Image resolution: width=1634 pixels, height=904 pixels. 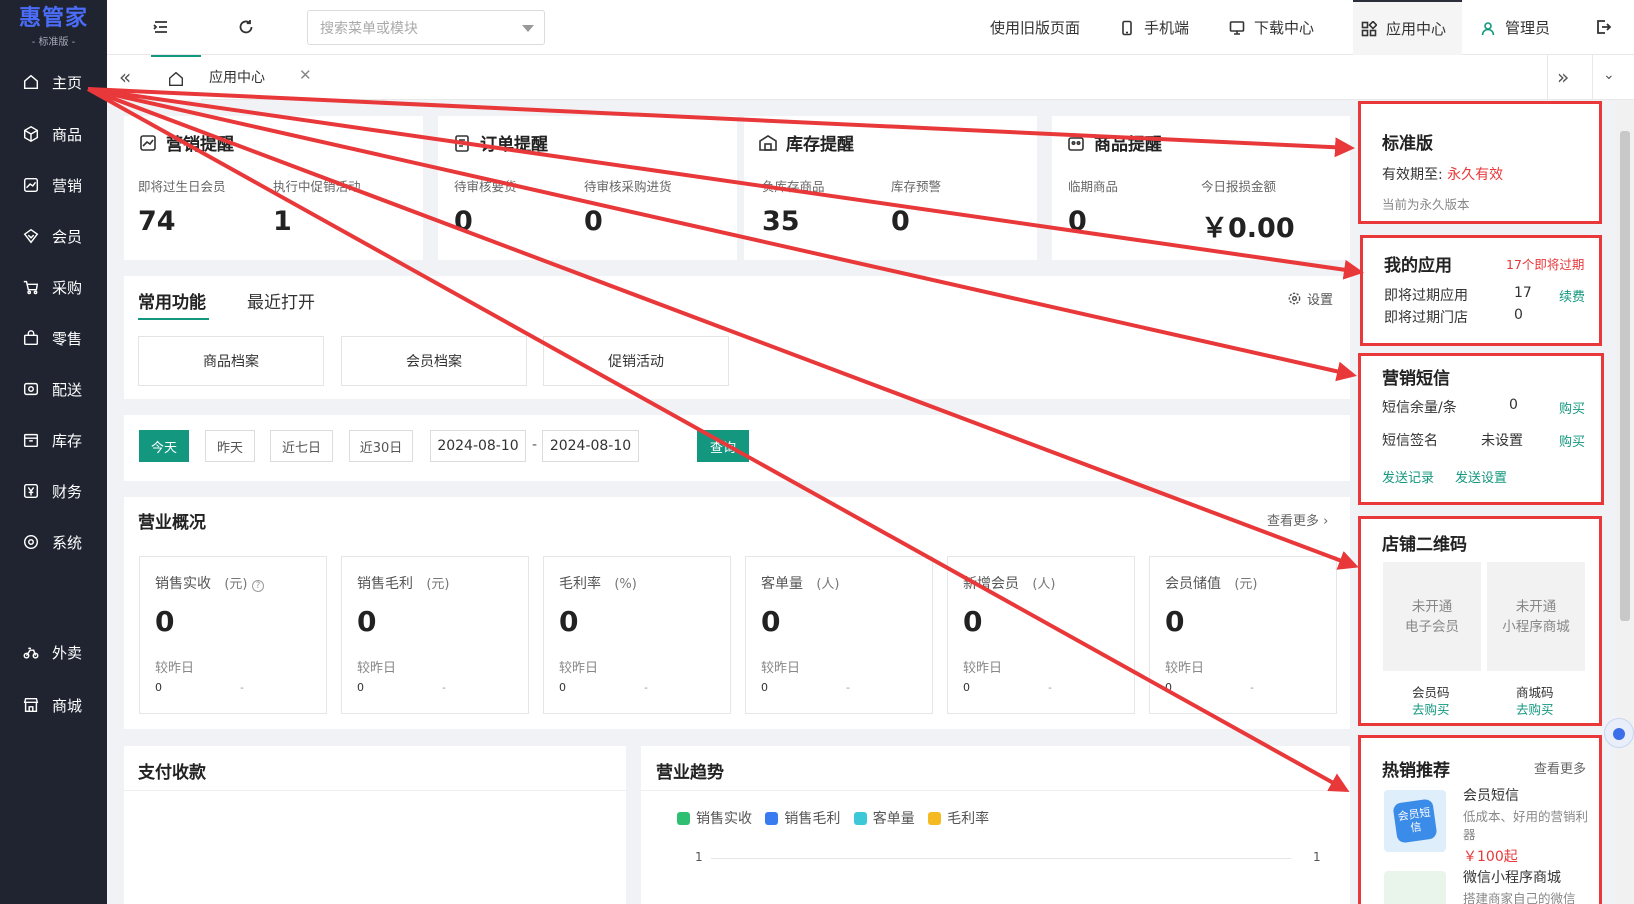 I want to click on tab-bar: « 应用中心 ✕ » ⌄, so click(x=870, y=77).